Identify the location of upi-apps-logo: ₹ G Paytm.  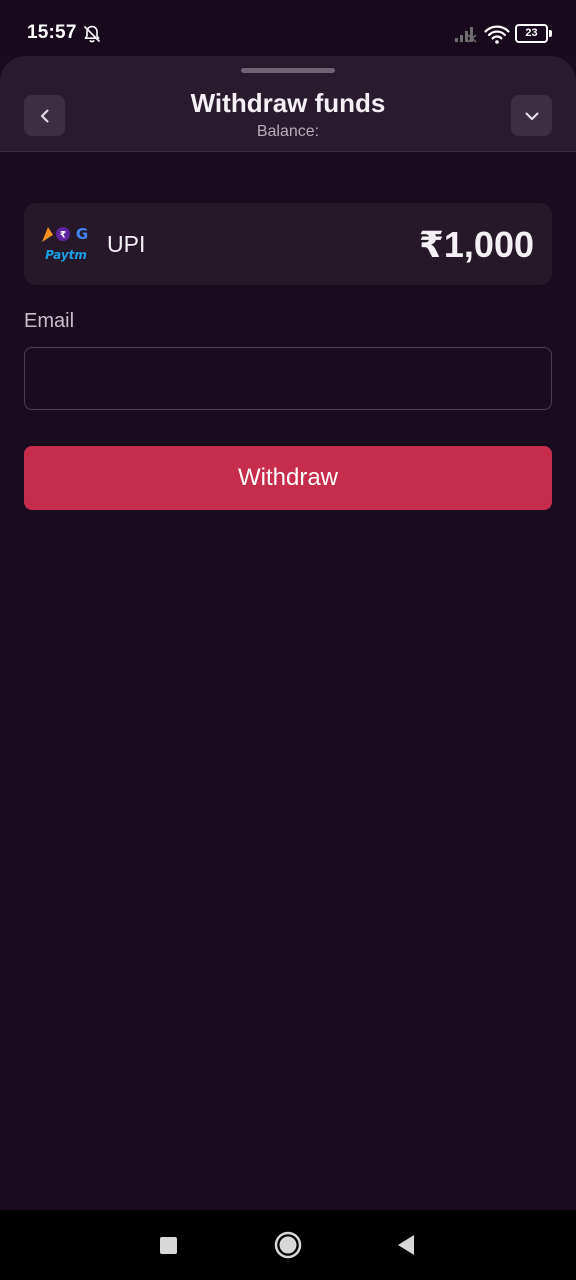
(65, 243).